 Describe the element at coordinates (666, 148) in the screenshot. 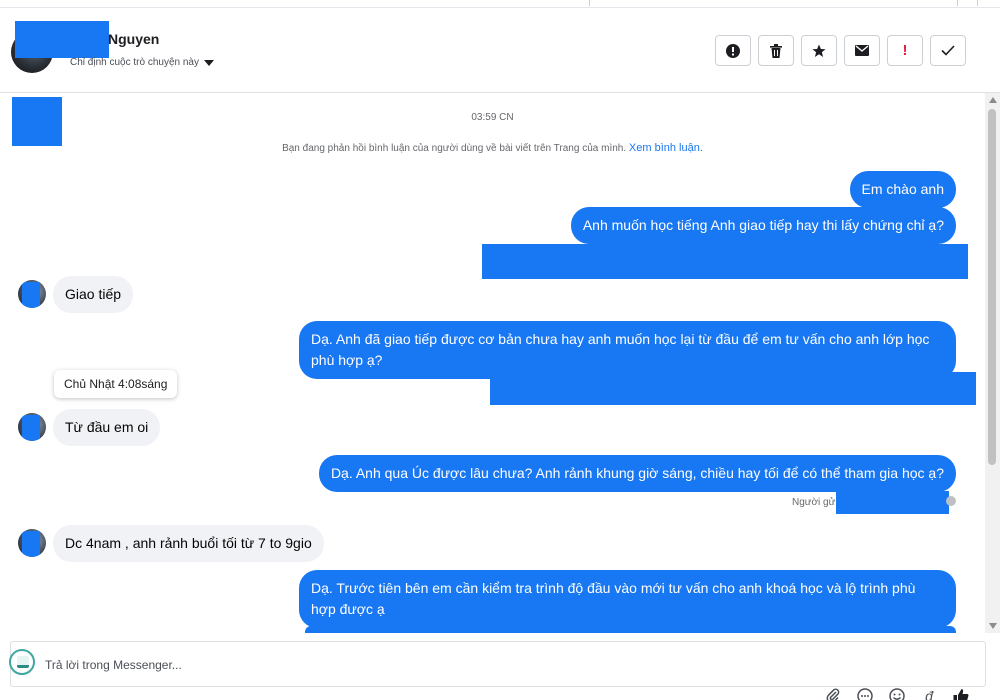

I see `view-comment-link: Xem bình luận.` at that location.